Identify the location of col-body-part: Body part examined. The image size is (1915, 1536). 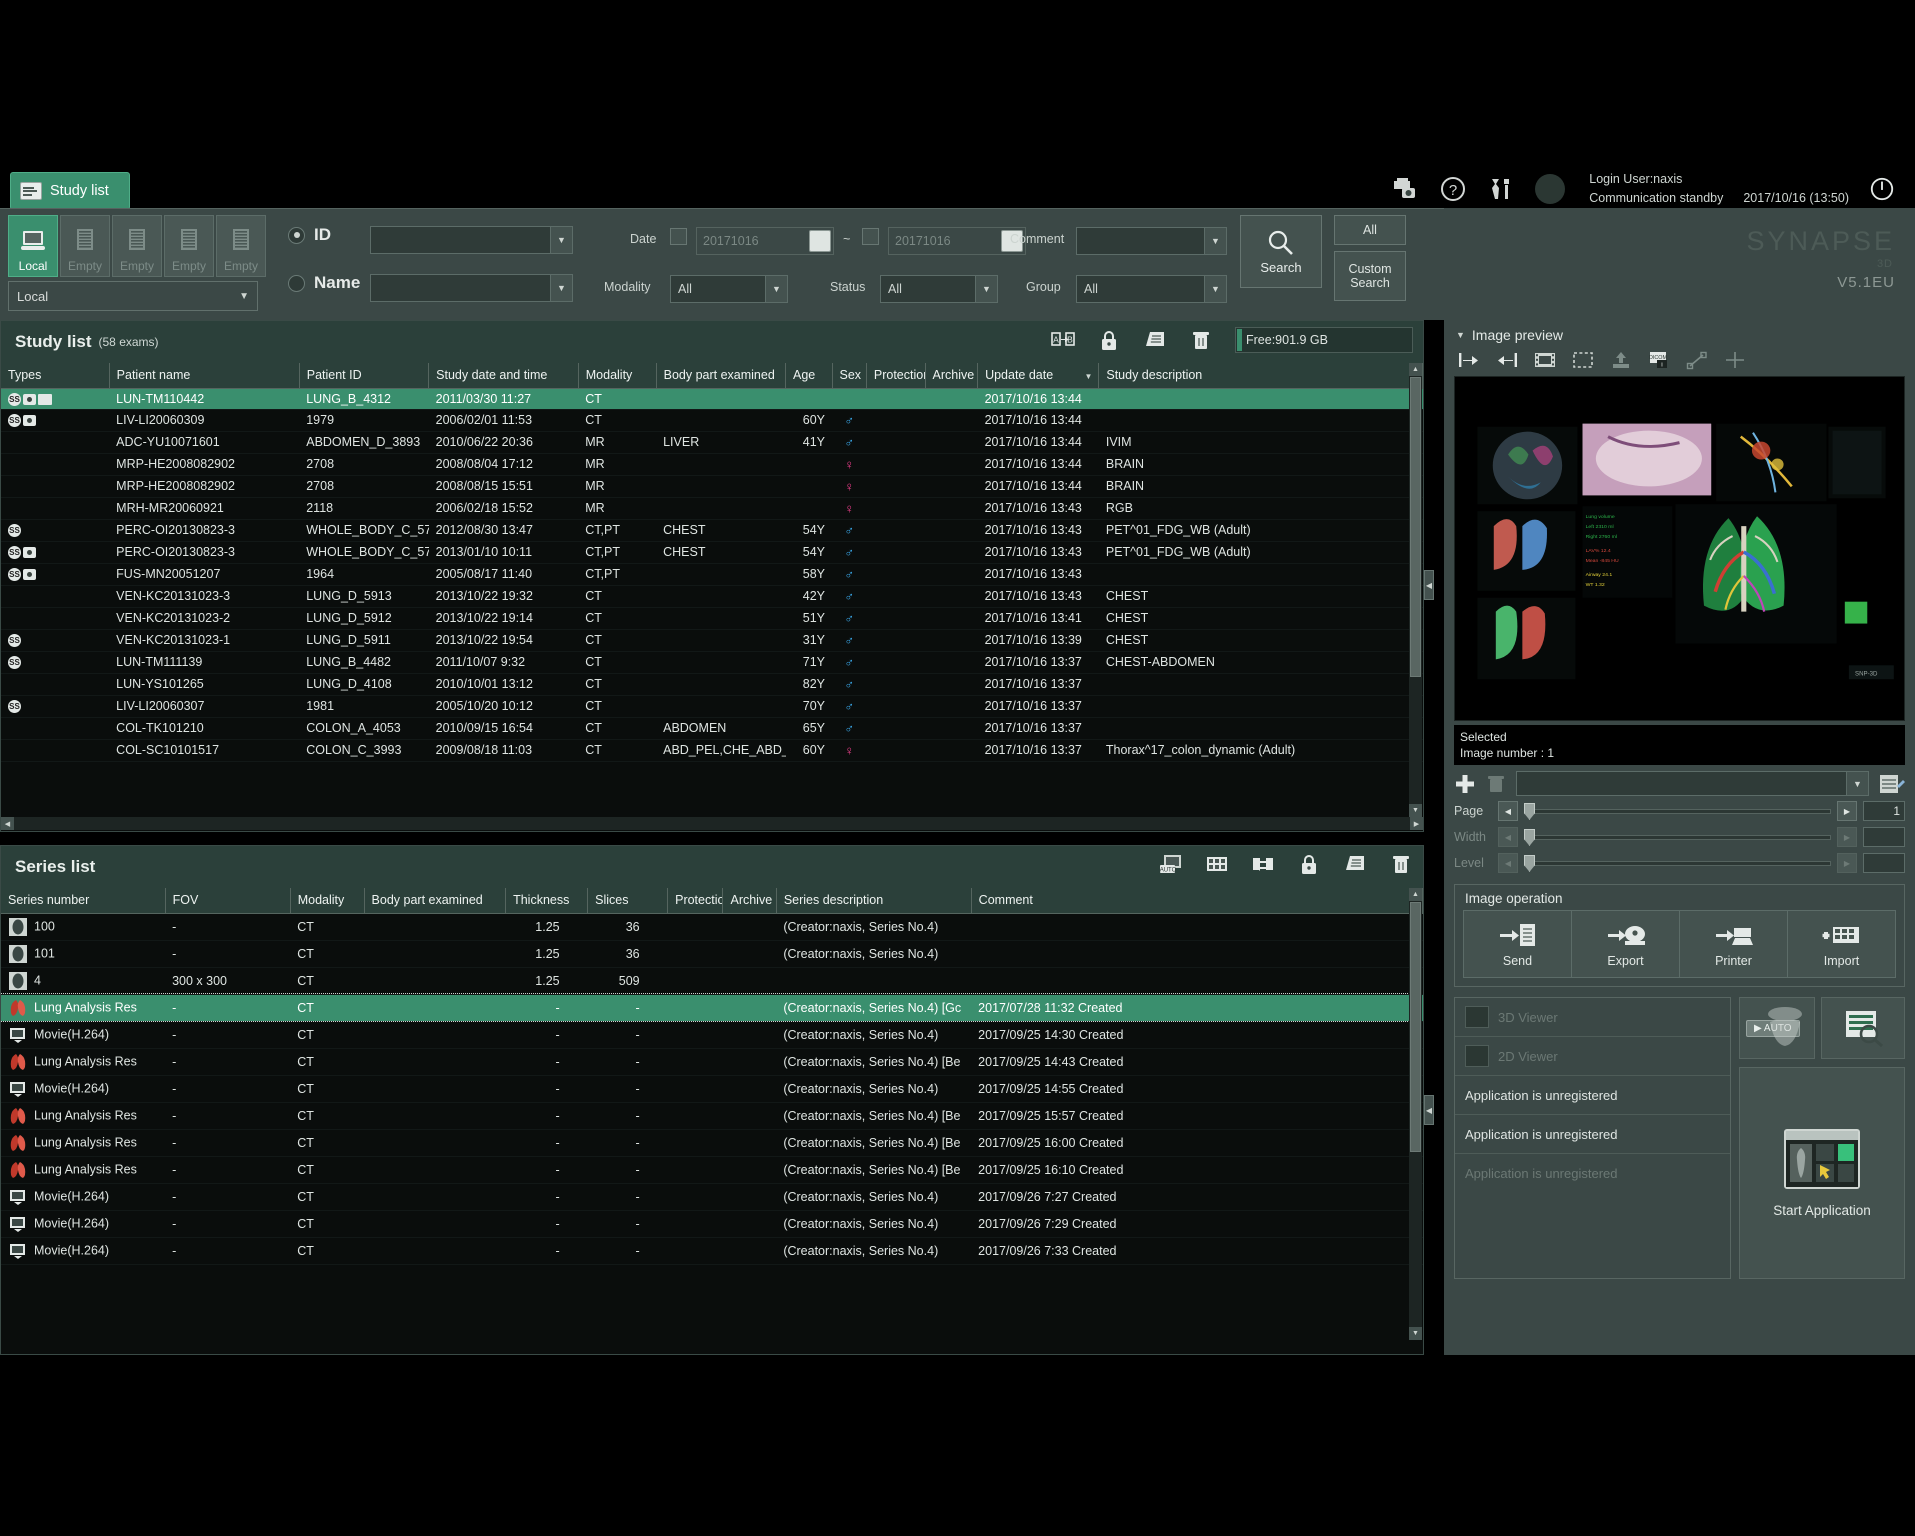
(721, 376).